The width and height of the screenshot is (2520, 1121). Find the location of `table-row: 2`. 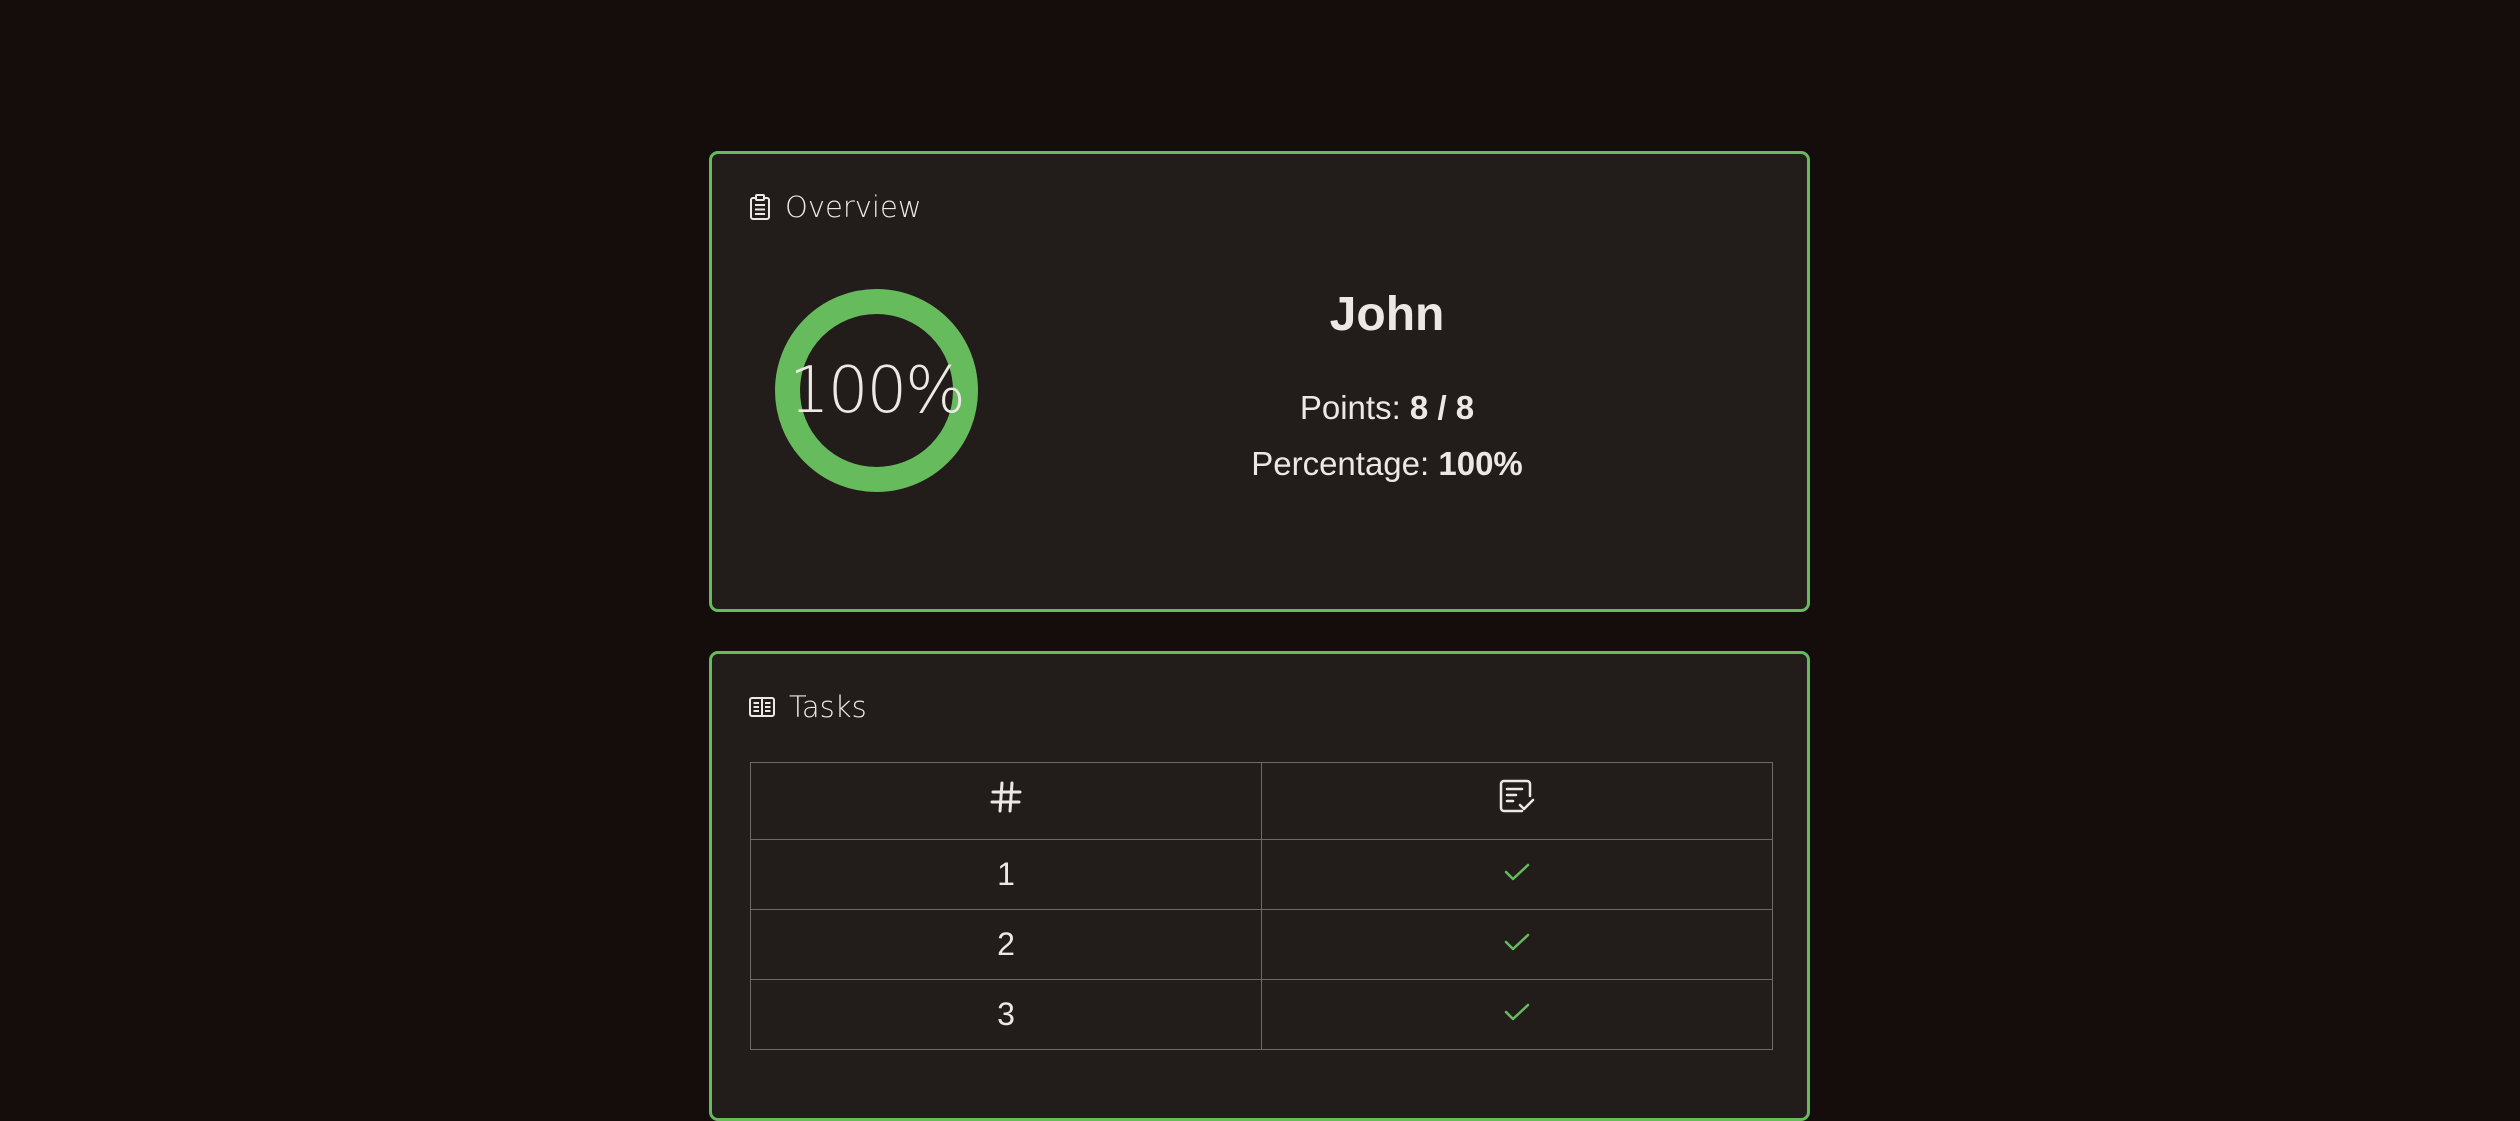

table-row: 2 is located at coordinates (1261, 944).